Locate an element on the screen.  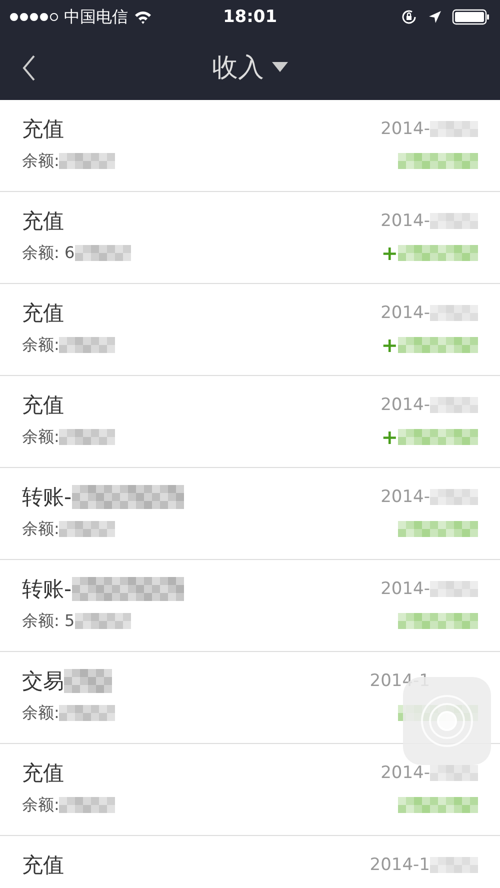
page-title: 收入 is located at coordinates (238, 67).